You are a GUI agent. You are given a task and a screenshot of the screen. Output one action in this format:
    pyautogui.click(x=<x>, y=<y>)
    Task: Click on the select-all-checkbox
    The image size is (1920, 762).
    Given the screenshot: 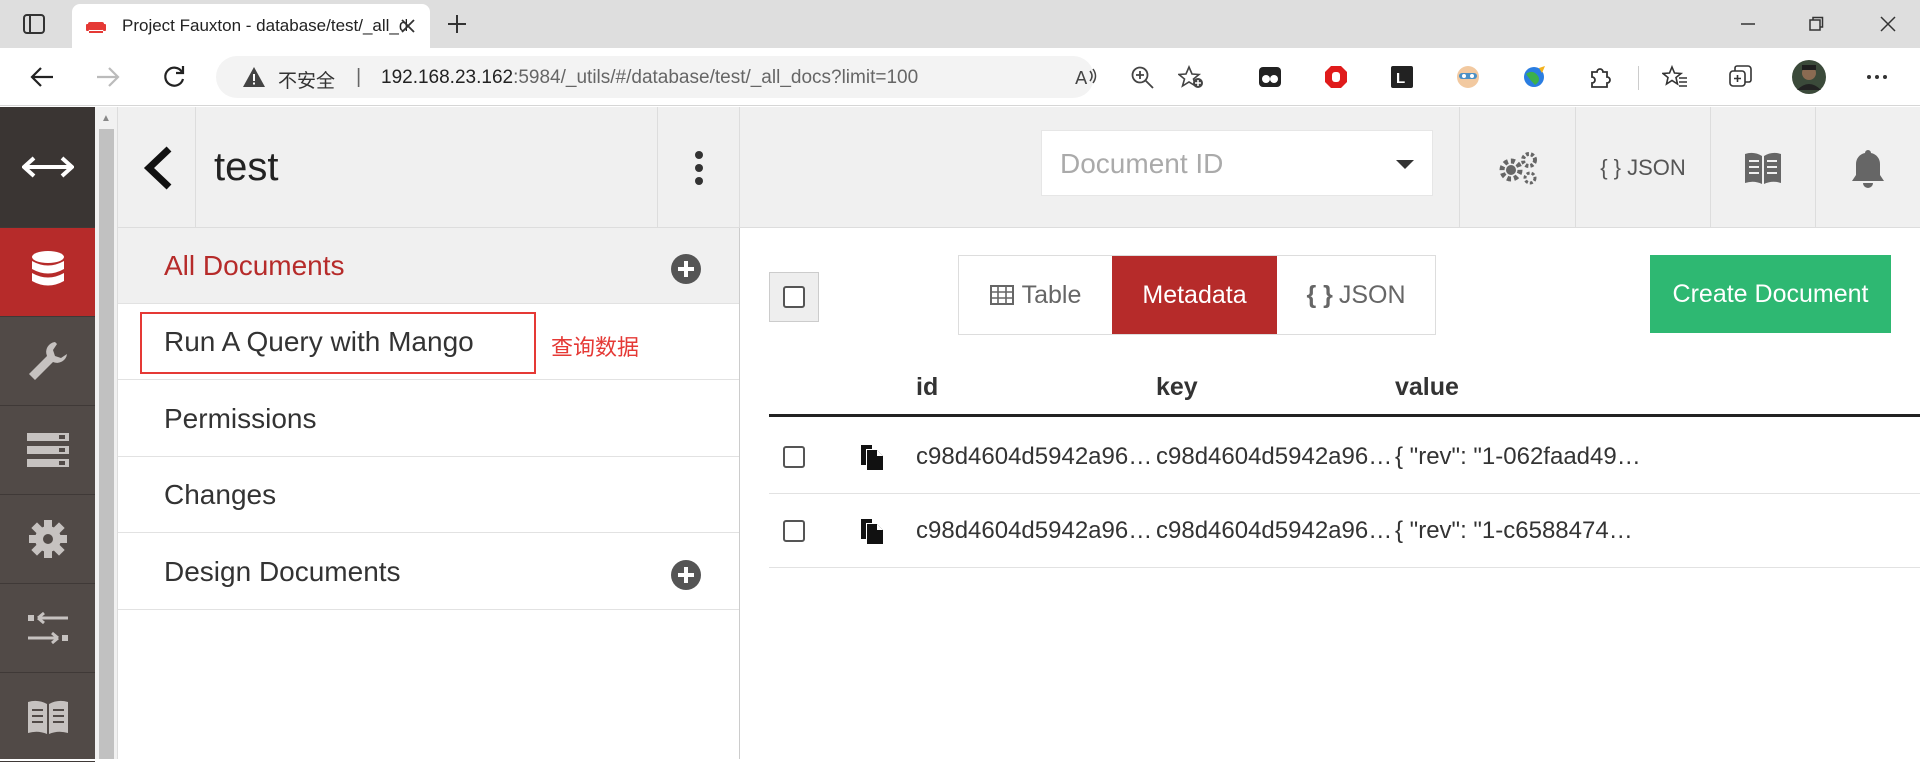 What is the action you would take?
    pyautogui.click(x=794, y=297)
    